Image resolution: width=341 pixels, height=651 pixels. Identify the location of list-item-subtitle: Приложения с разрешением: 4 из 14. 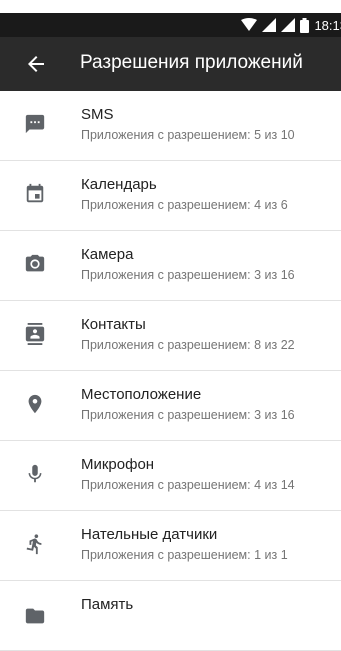
(188, 485).